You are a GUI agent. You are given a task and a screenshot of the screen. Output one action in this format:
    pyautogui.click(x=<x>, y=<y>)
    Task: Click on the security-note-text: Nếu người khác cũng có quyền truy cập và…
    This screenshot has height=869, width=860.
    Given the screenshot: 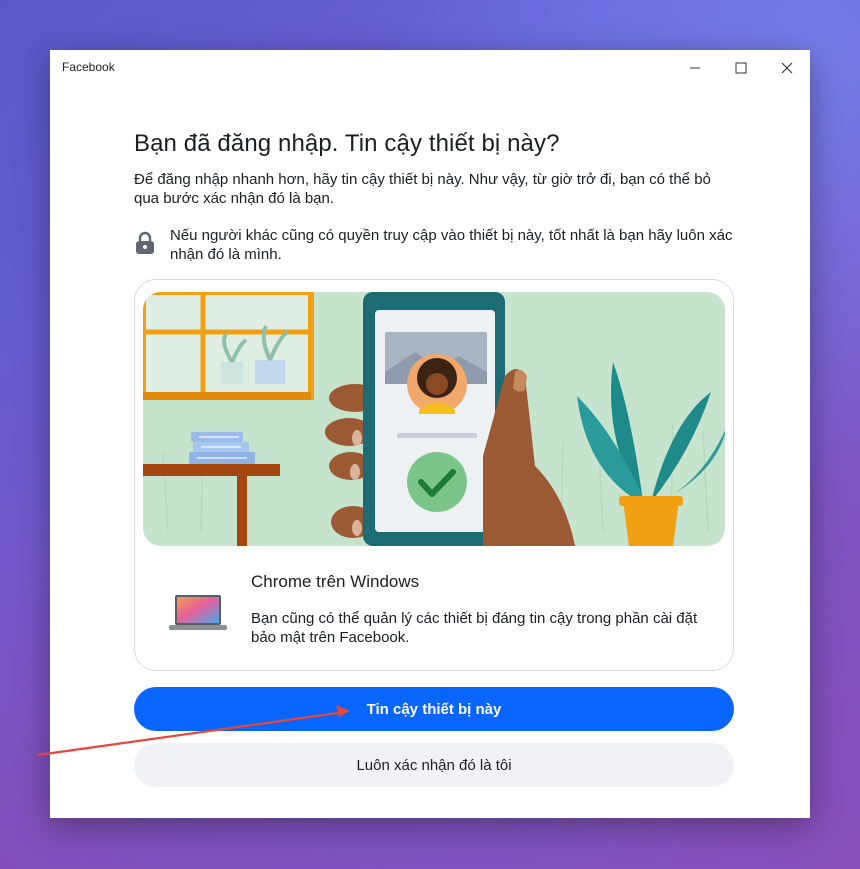 What is the action you would take?
    pyautogui.click(x=451, y=245)
    